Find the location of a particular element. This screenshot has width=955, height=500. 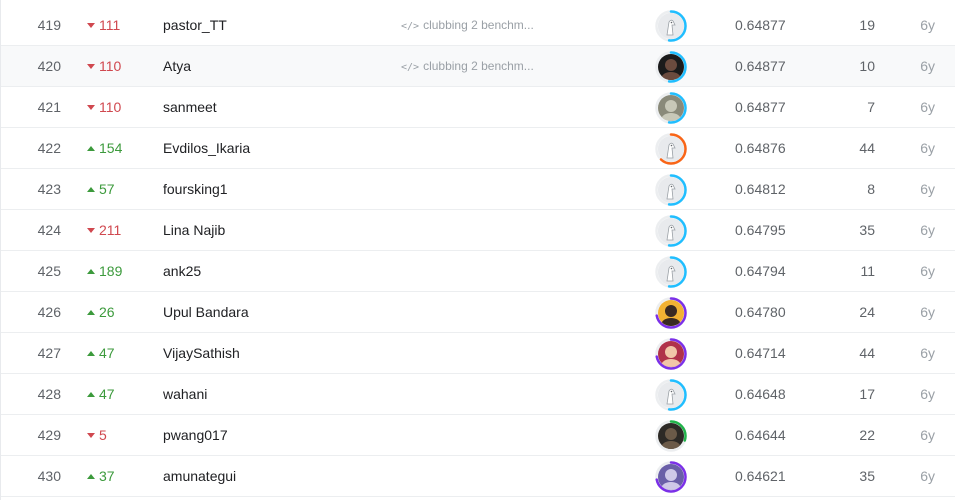

score-value: 0.64795 is located at coordinates (760, 230).